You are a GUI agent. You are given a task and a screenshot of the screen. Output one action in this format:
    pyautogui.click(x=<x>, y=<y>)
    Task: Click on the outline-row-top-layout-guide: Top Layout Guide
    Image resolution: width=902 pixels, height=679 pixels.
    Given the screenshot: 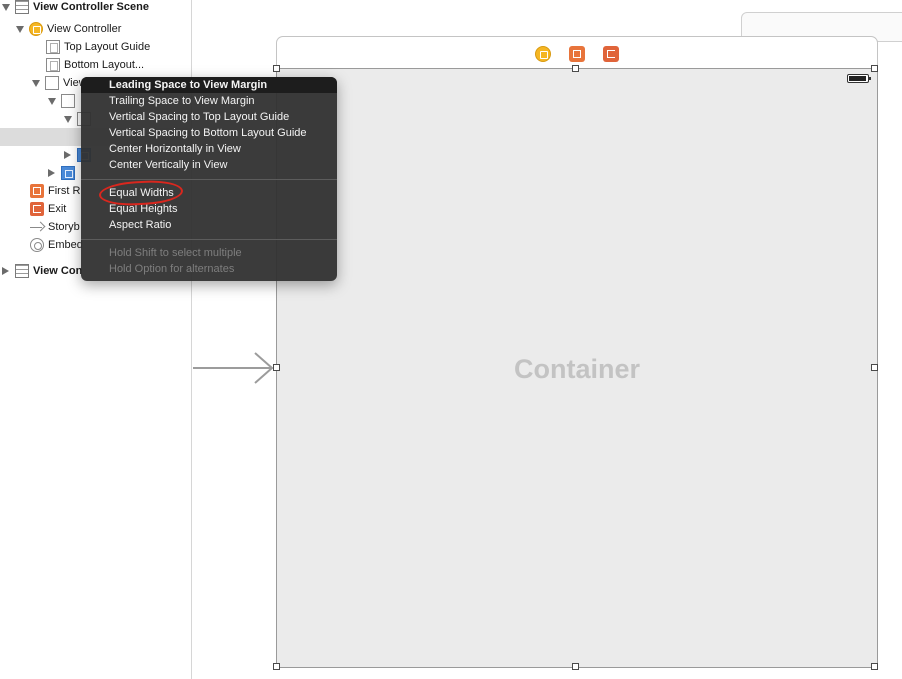 What is the action you would take?
    pyautogui.click(x=95, y=47)
    